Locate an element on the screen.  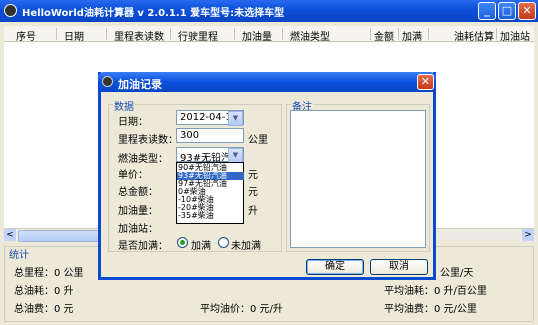
col-fuel-type: 燃油类型 is located at coordinates (310, 35).